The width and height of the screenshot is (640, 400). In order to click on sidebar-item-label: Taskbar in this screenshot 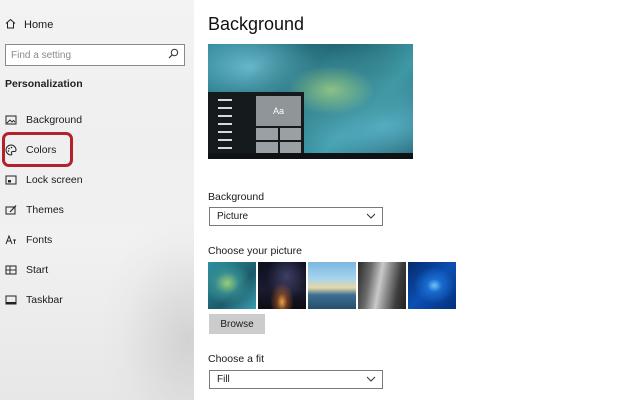, I will do `click(44, 300)`.